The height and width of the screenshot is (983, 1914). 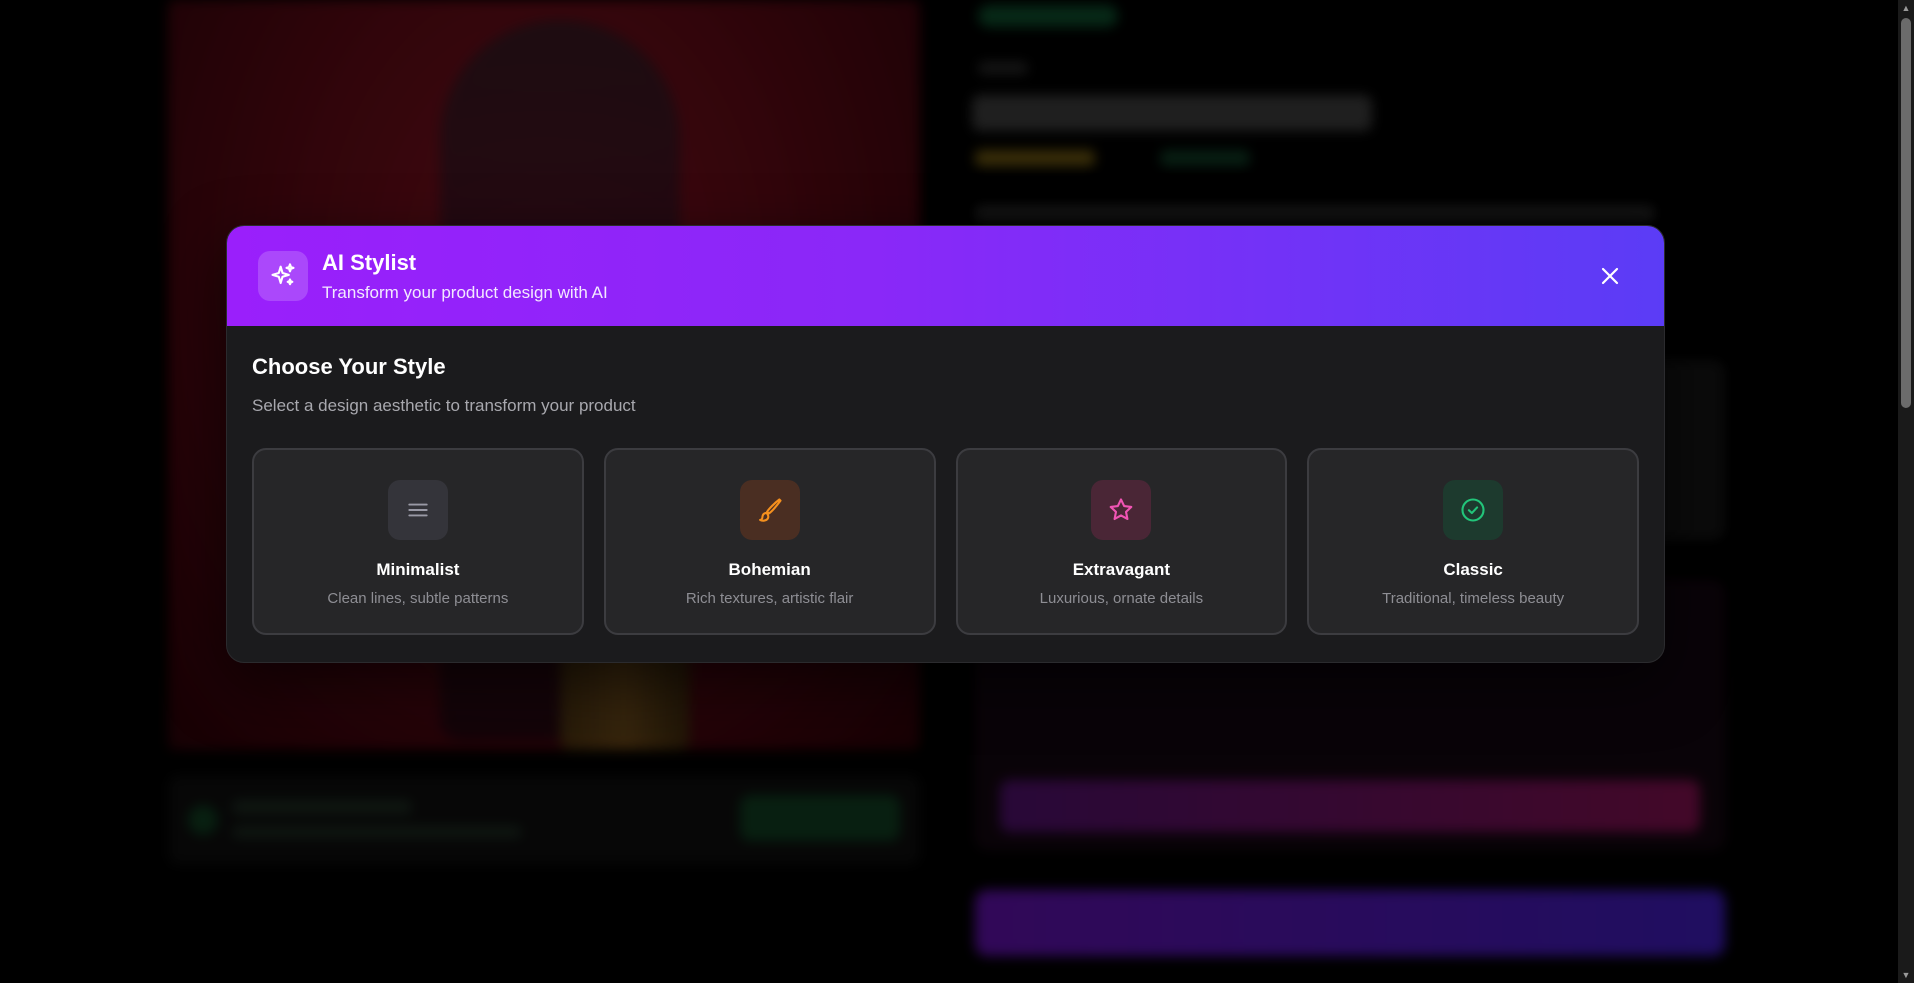 I want to click on background-stock, so click(x=1205, y=158).